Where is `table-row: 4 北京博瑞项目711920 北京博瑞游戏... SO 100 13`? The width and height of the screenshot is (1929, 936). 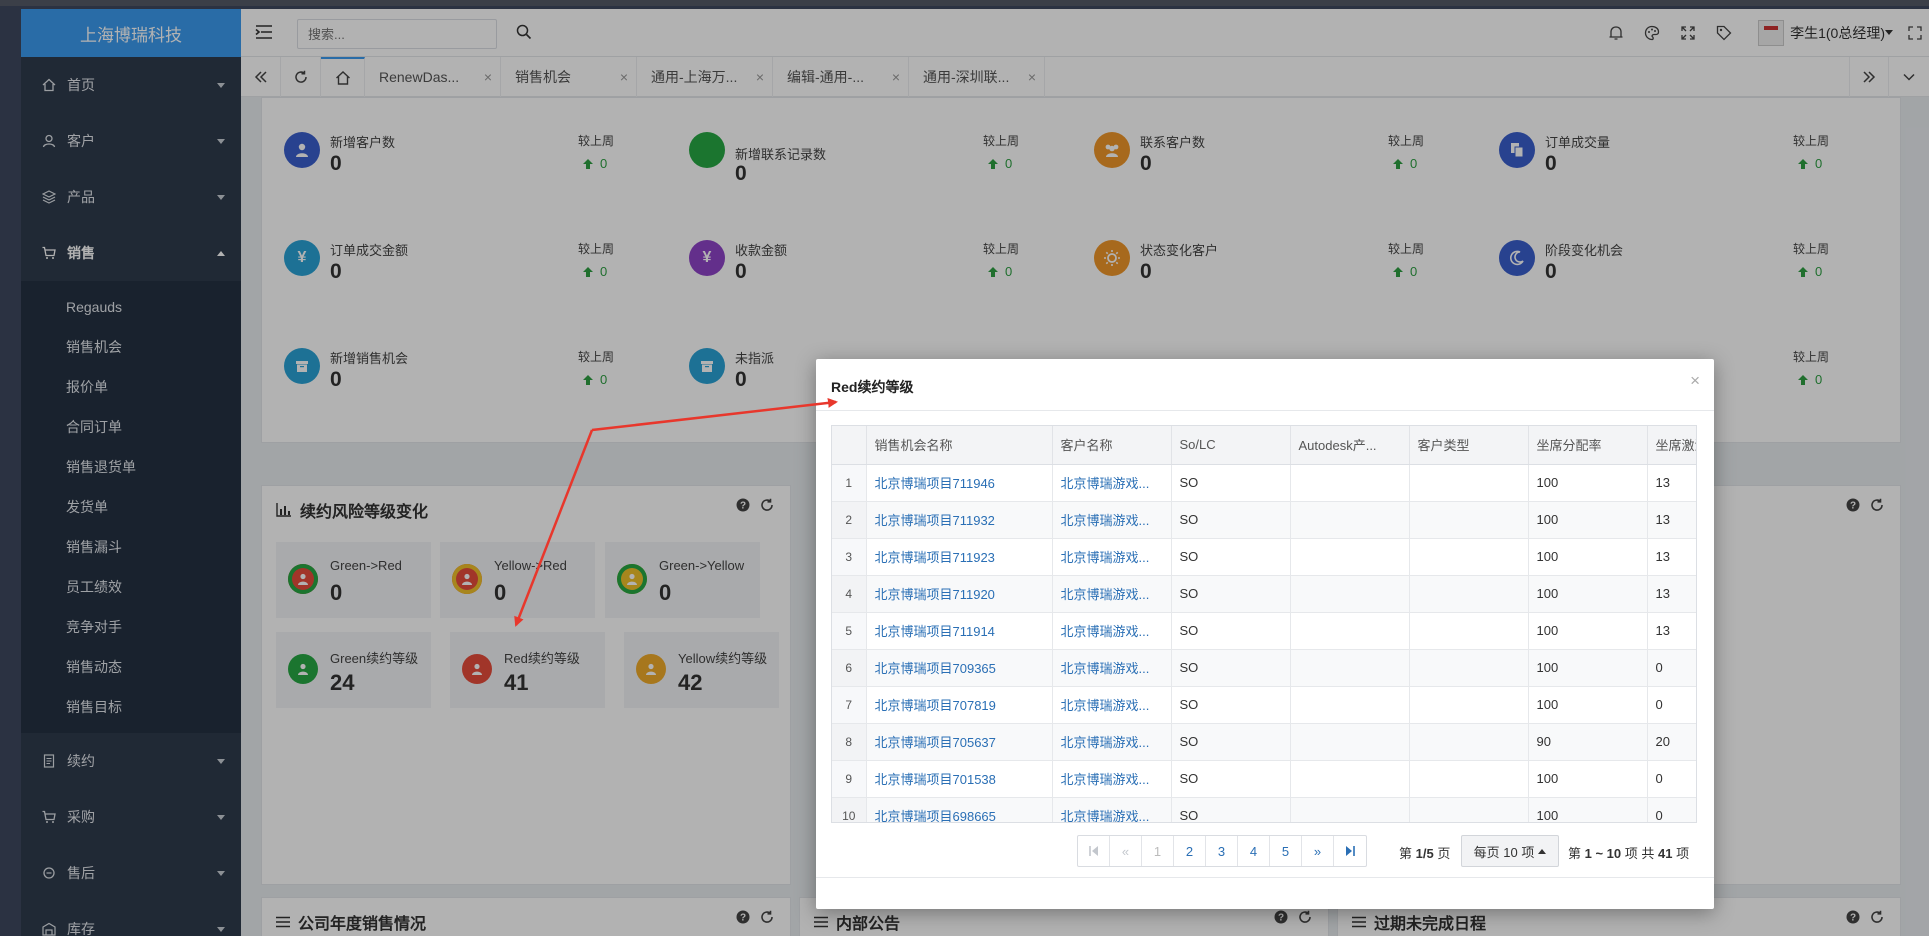
table-row: 4 北京博瑞项目711920 北京博瑞游戏... SO 100 13 is located at coordinates (1264, 594).